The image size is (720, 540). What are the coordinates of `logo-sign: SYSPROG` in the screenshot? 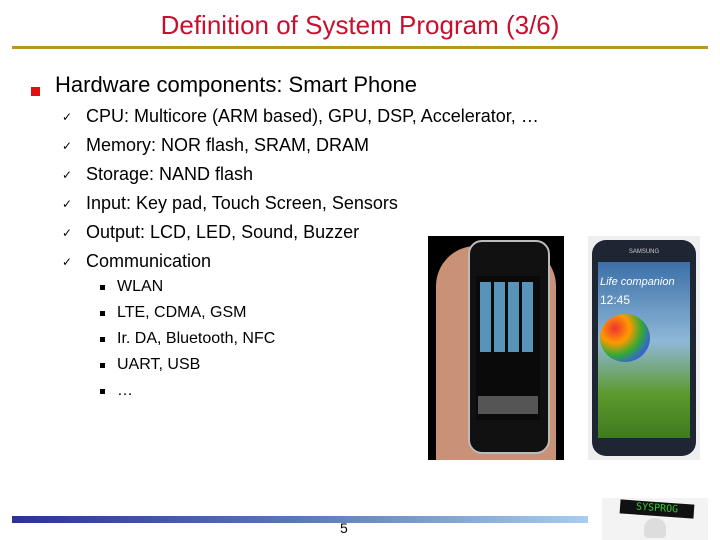 It's located at (657, 509).